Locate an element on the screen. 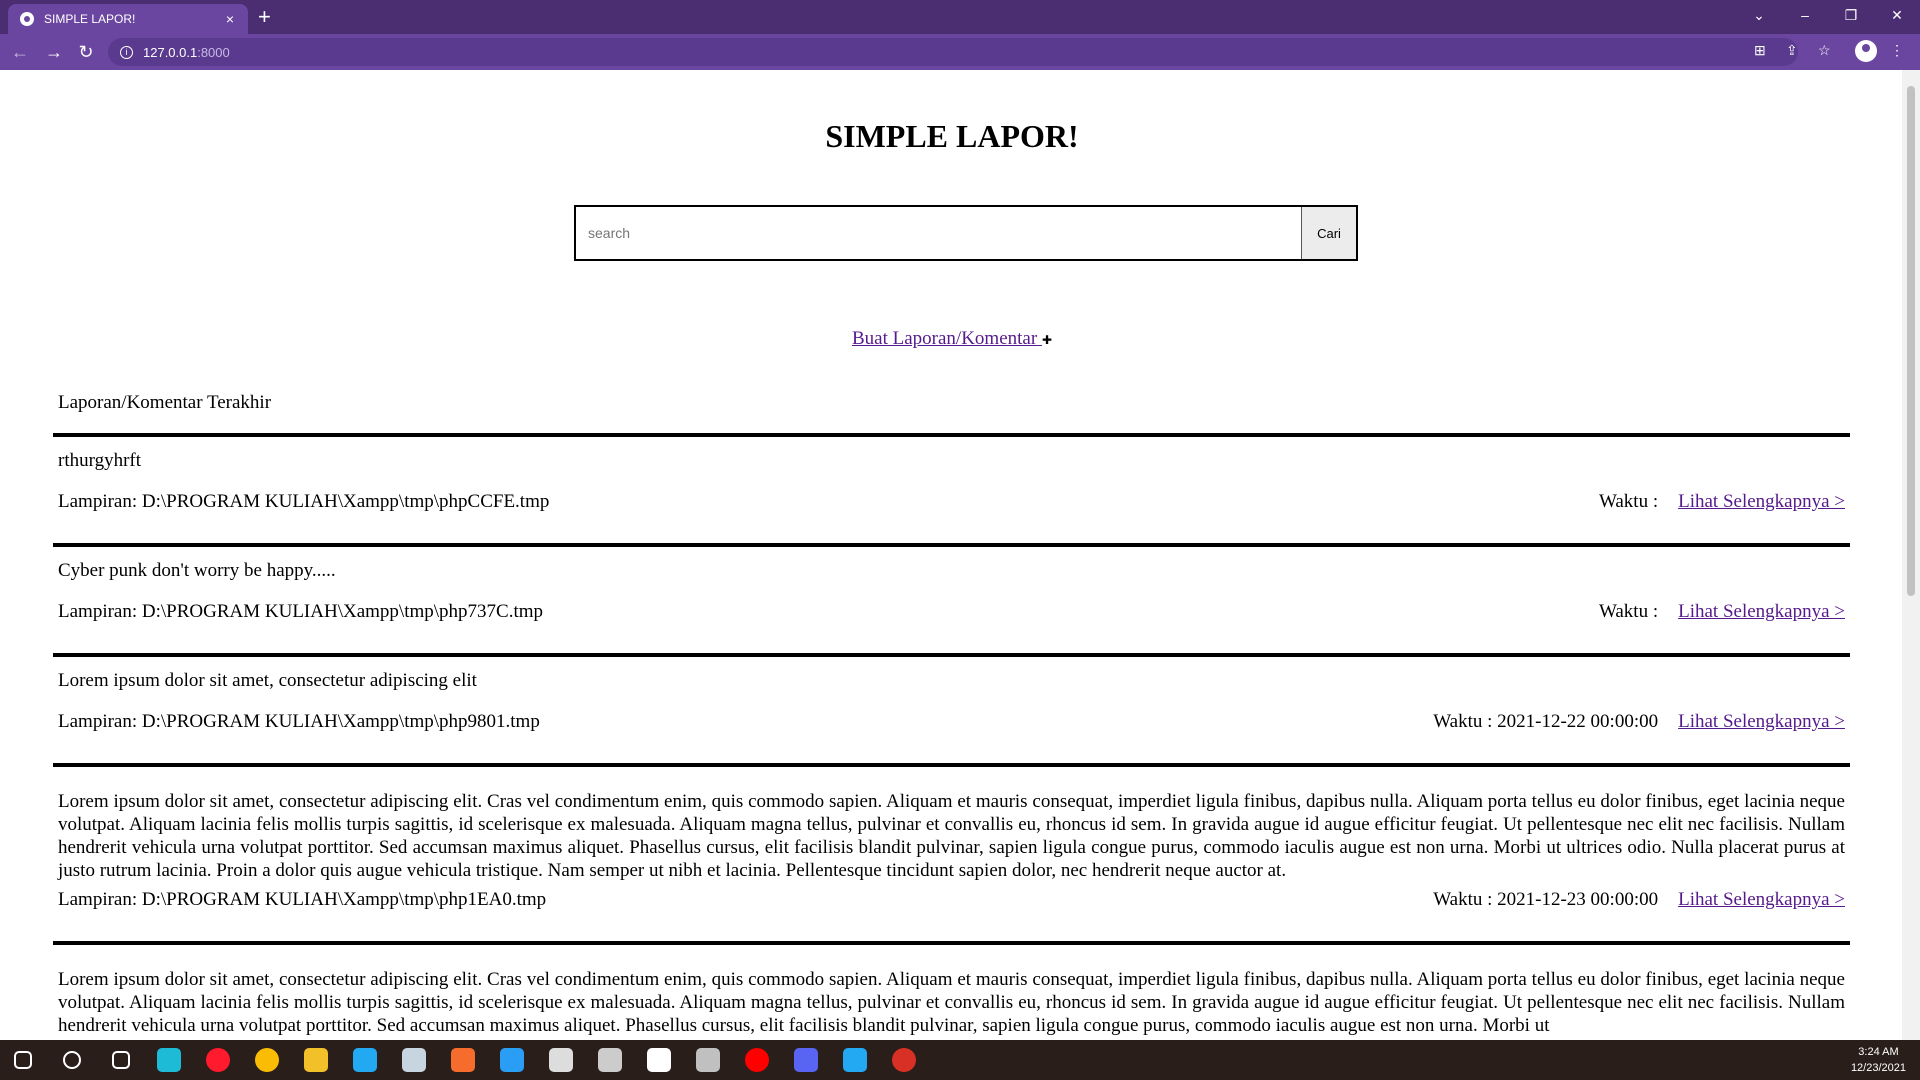 The width and height of the screenshot is (1920, 1080). tab-close-icon: × is located at coordinates (230, 19).